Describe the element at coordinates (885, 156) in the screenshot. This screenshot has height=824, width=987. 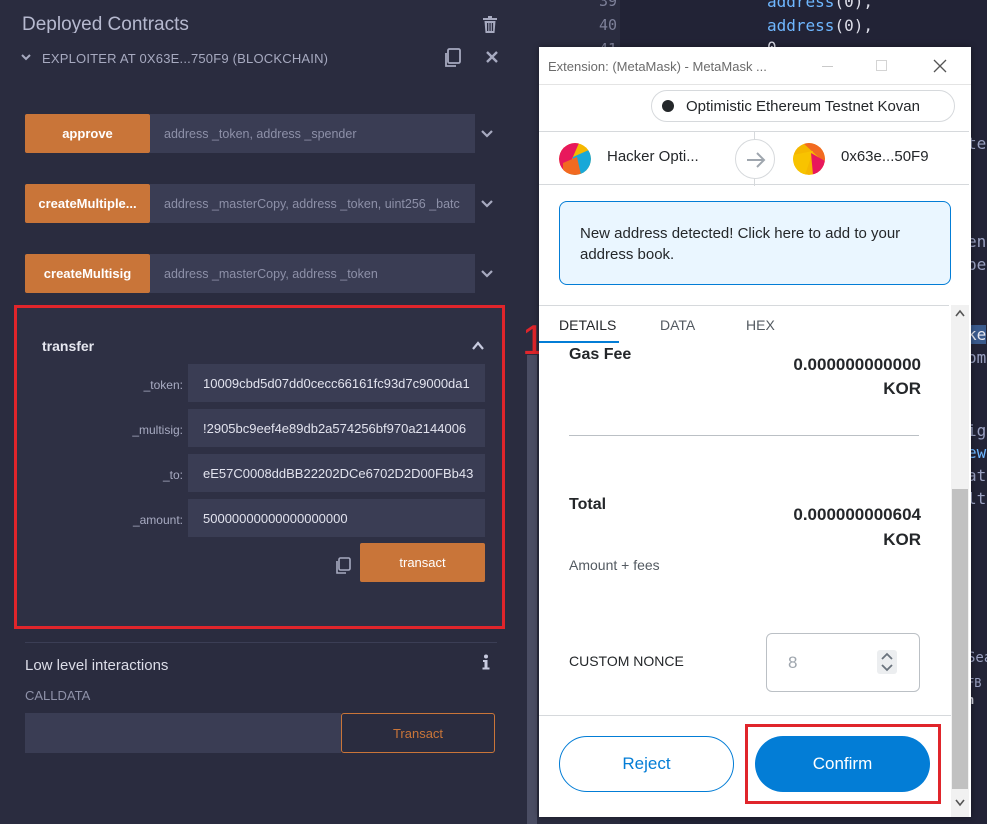
I see `to-account-address: 0x63e...50F9` at that location.